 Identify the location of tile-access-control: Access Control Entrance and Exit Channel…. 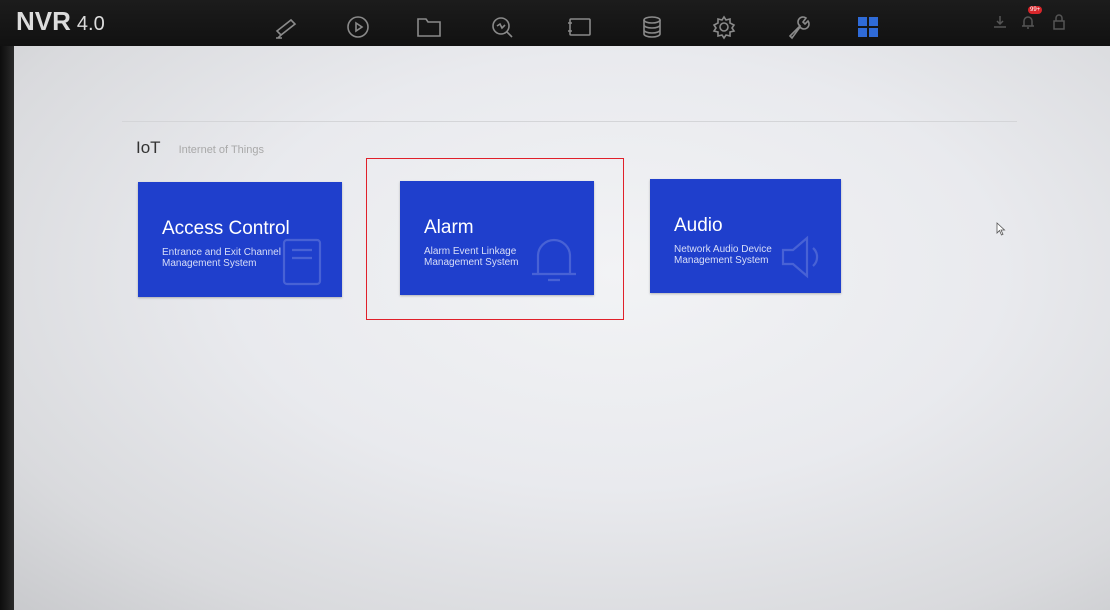
(240, 239).